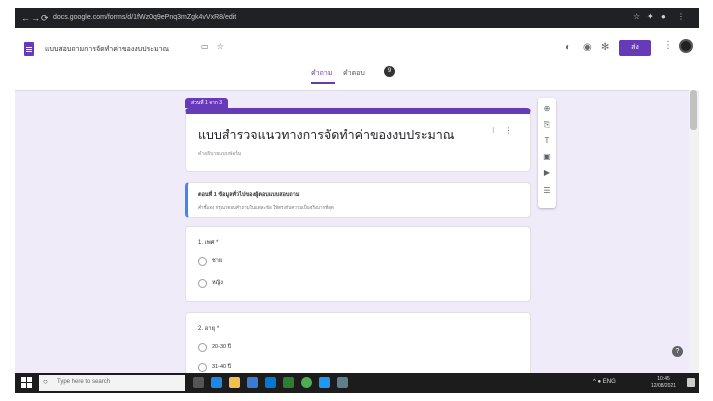  What do you see at coordinates (222, 347) in the screenshot?
I see `option-label: 20-30 ปี` at bounding box center [222, 347].